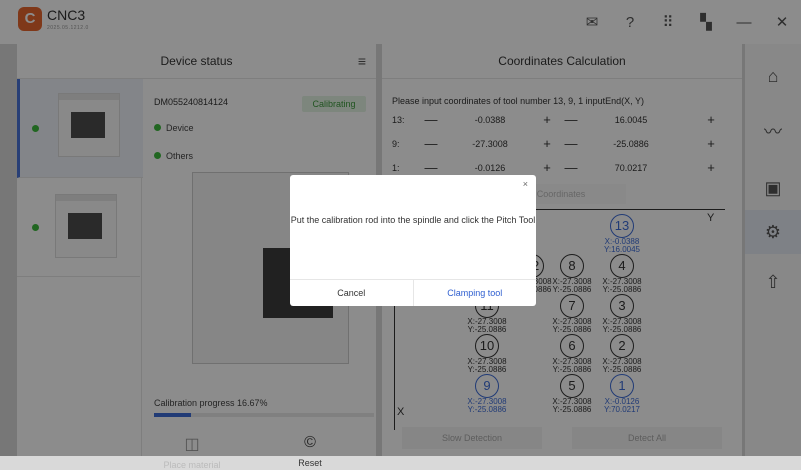 This screenshot has height=470, width=801. I want to click on cancel-button: Cancel, so click(352, 293).